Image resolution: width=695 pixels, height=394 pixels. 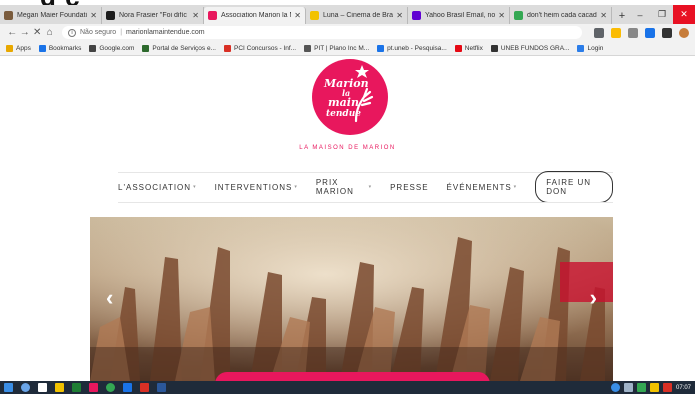 What do you see at coordinates (127, 387) in the screenshot?
I see `edge-icon` at bounding box center [127, 387].